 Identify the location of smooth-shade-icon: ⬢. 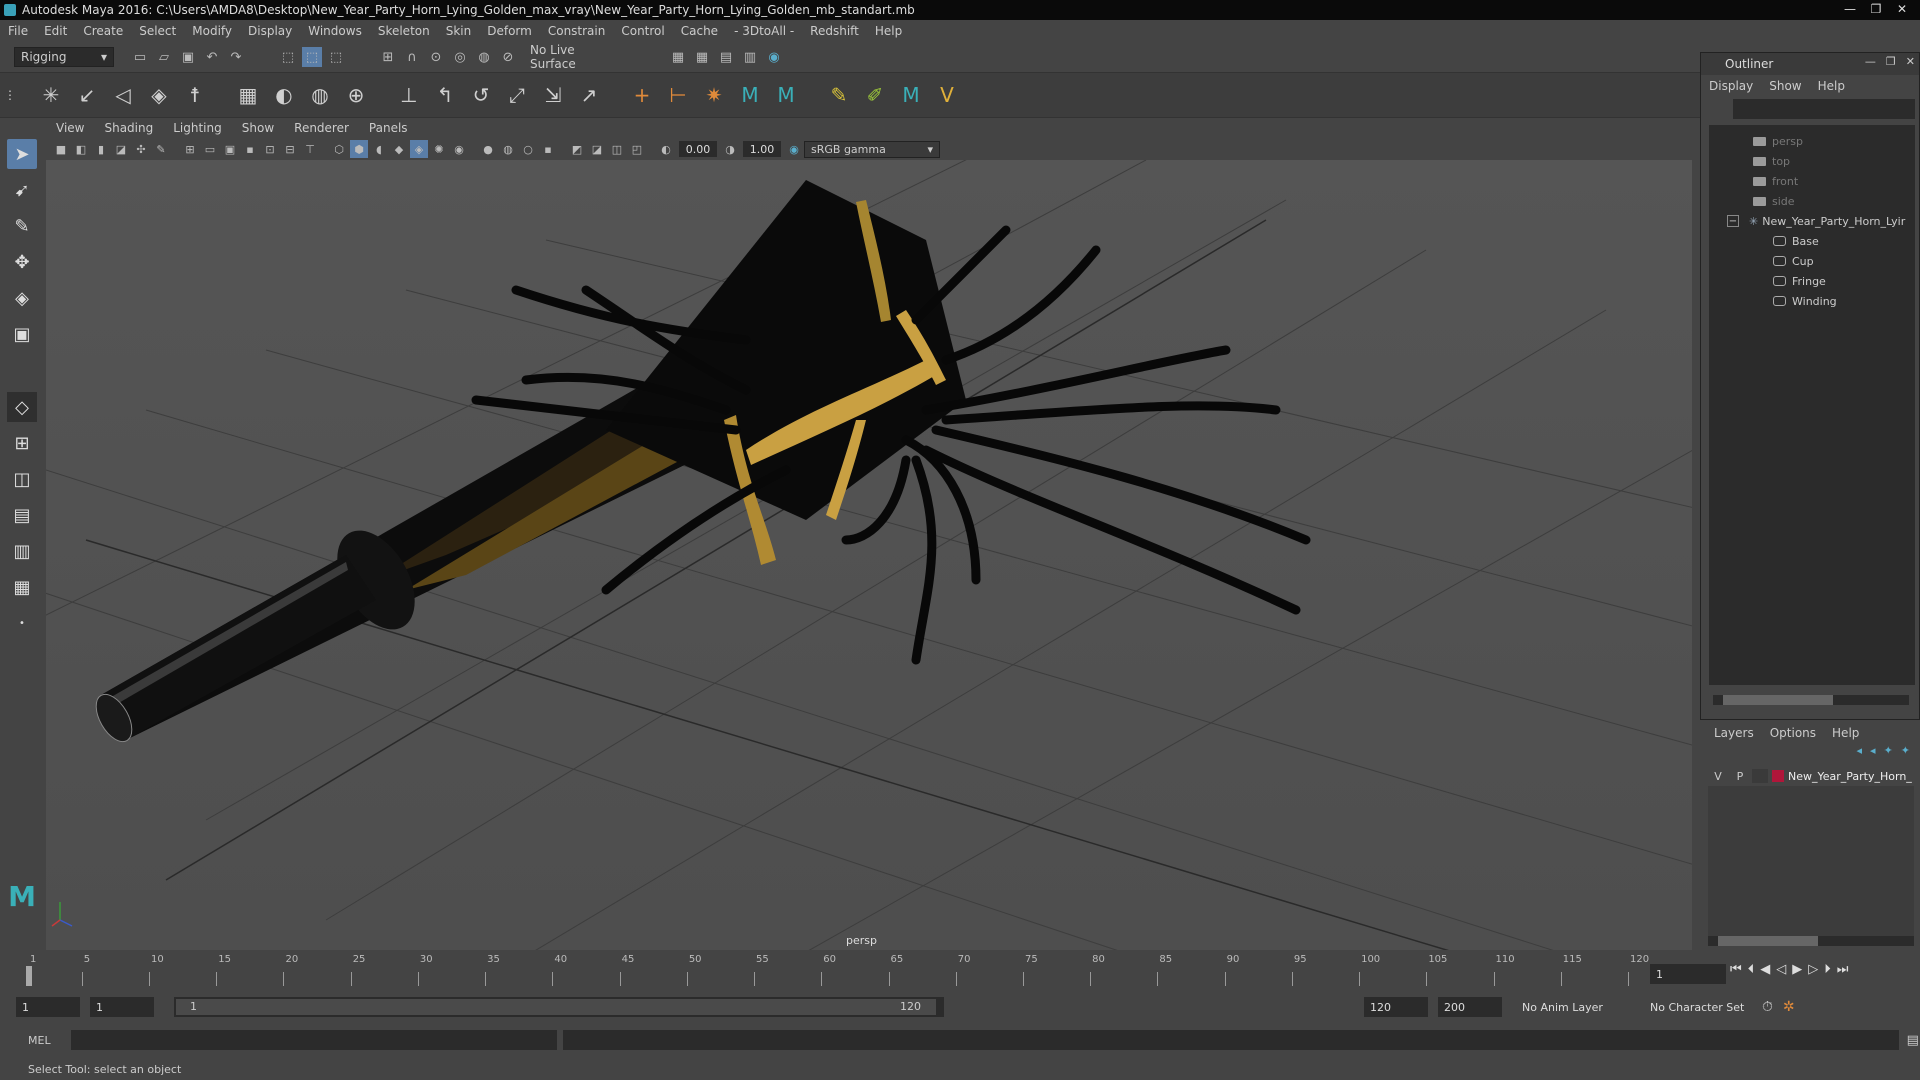
(359, 149).